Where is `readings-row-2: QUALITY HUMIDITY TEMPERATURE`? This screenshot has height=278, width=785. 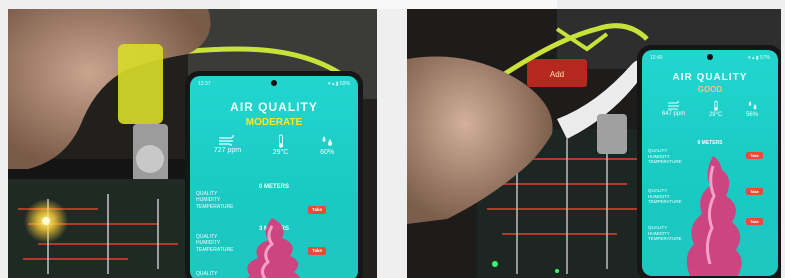
readings-row-2: QUALITY HUMIDITY TEMPERATURE is located at coordinates (665, 196).